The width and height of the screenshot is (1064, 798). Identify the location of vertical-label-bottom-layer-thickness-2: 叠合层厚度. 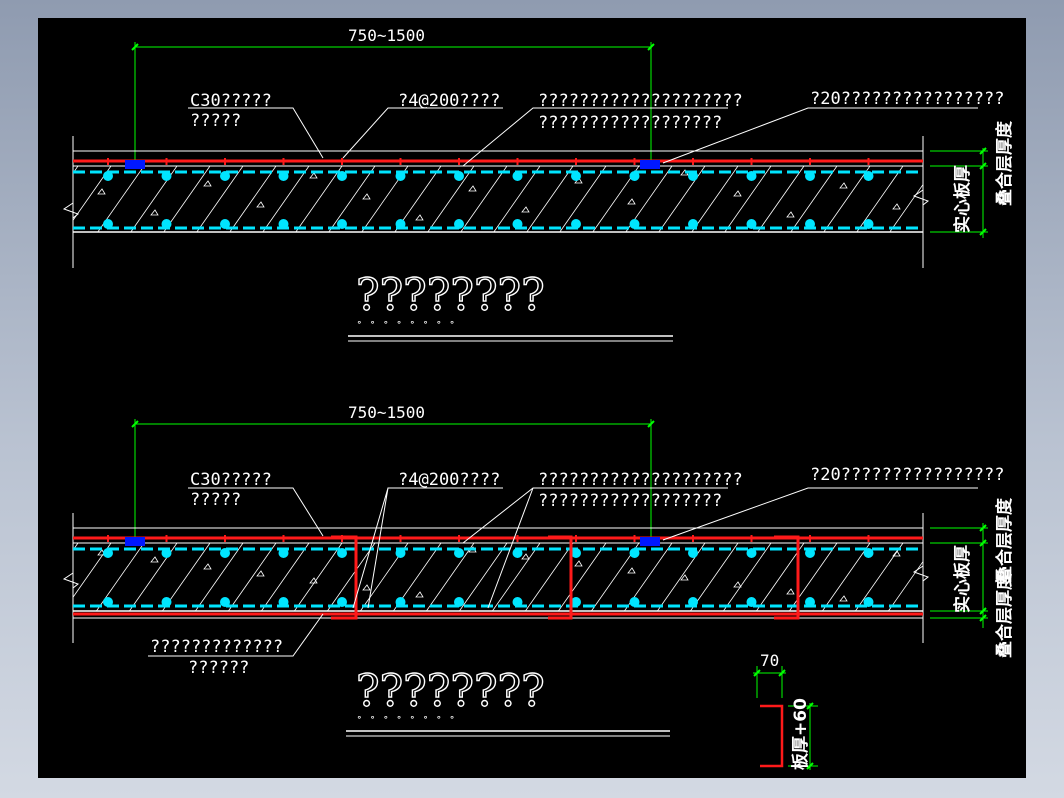
(1004, 615).